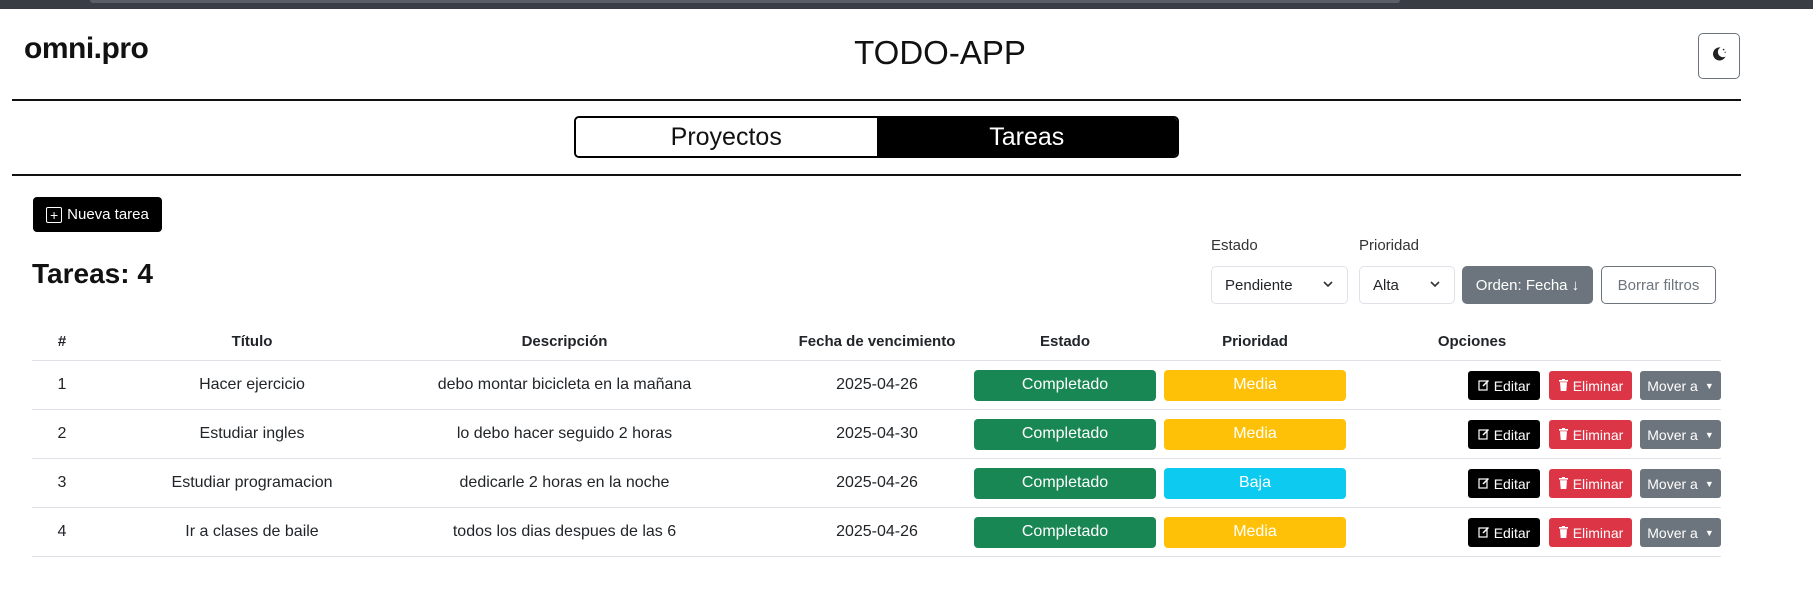 The height and width of the screenshot is (591, 1813). I want to click on page-title: TODO-APP, so click(940, 52).